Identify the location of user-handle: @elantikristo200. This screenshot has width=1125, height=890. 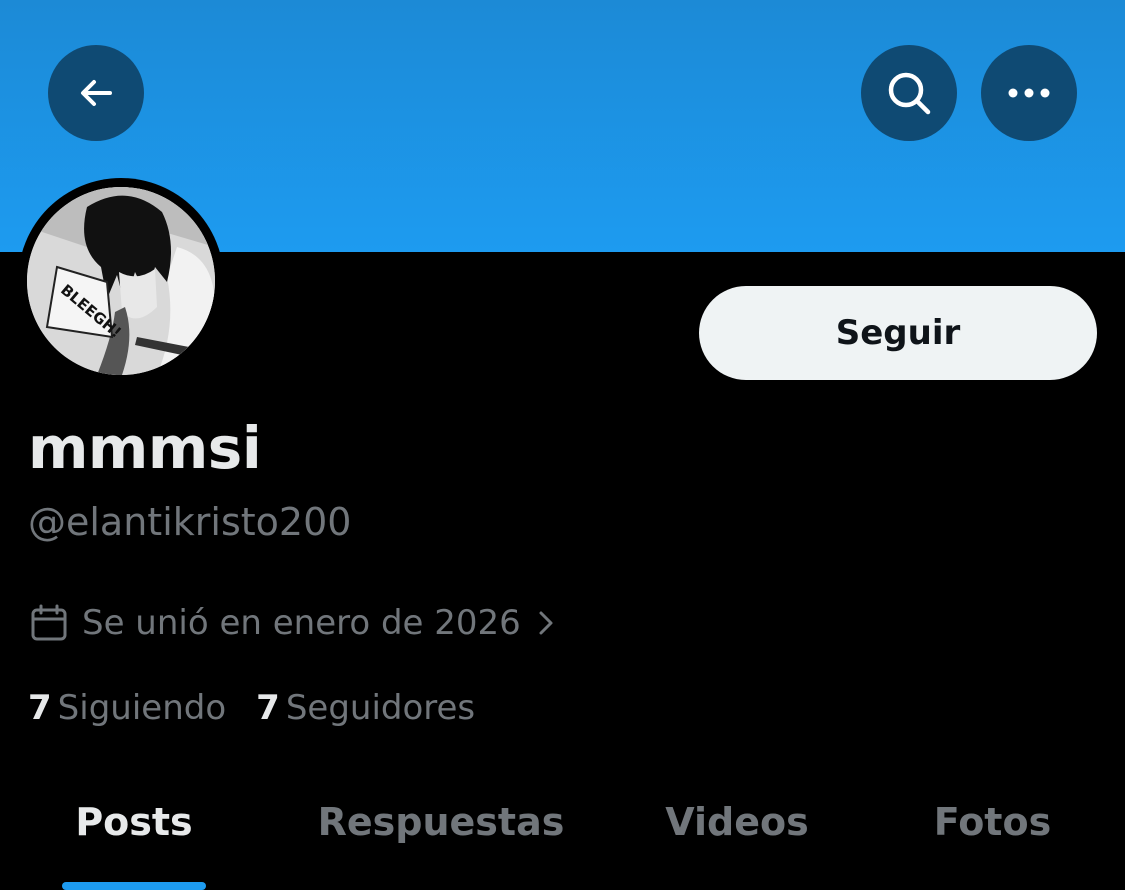
(190, 522).